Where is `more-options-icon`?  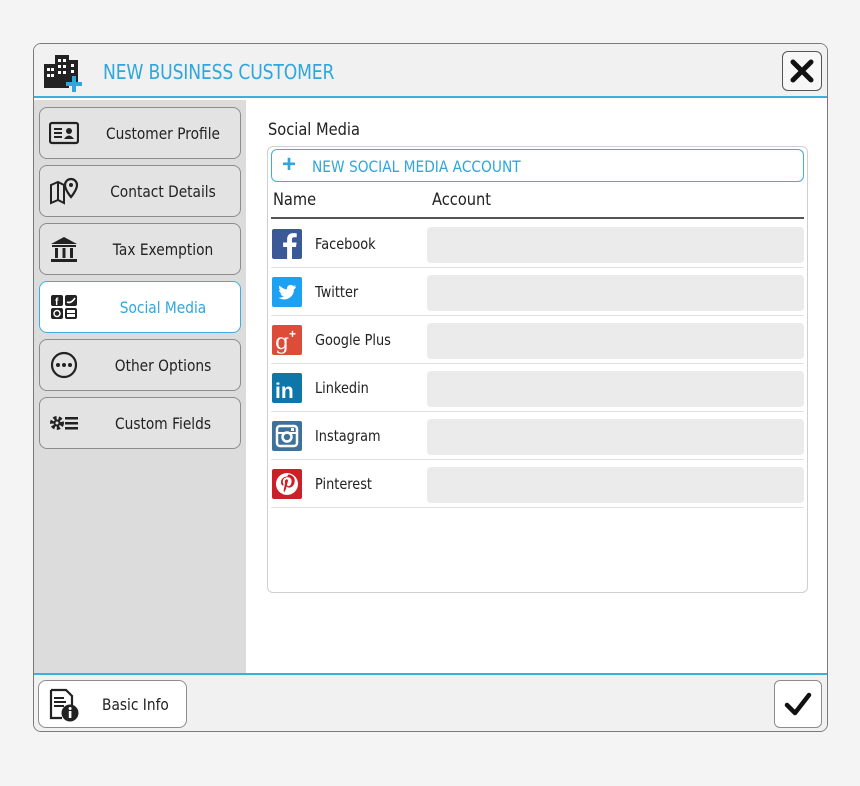
more-options-icon is located at coordinates (64, 365).